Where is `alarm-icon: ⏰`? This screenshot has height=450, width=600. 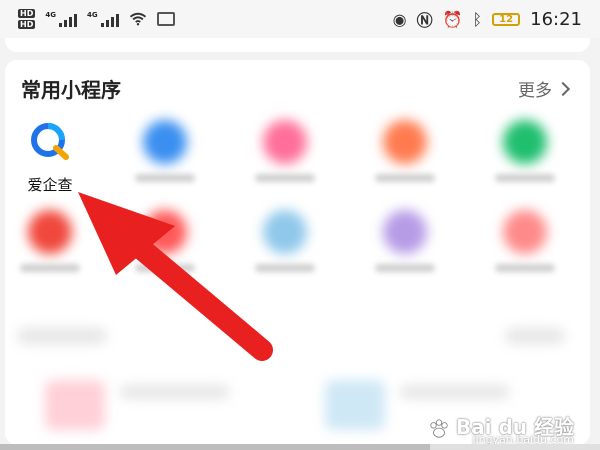
alarm-icon: ⏰ is located at coordinates (452, 19).